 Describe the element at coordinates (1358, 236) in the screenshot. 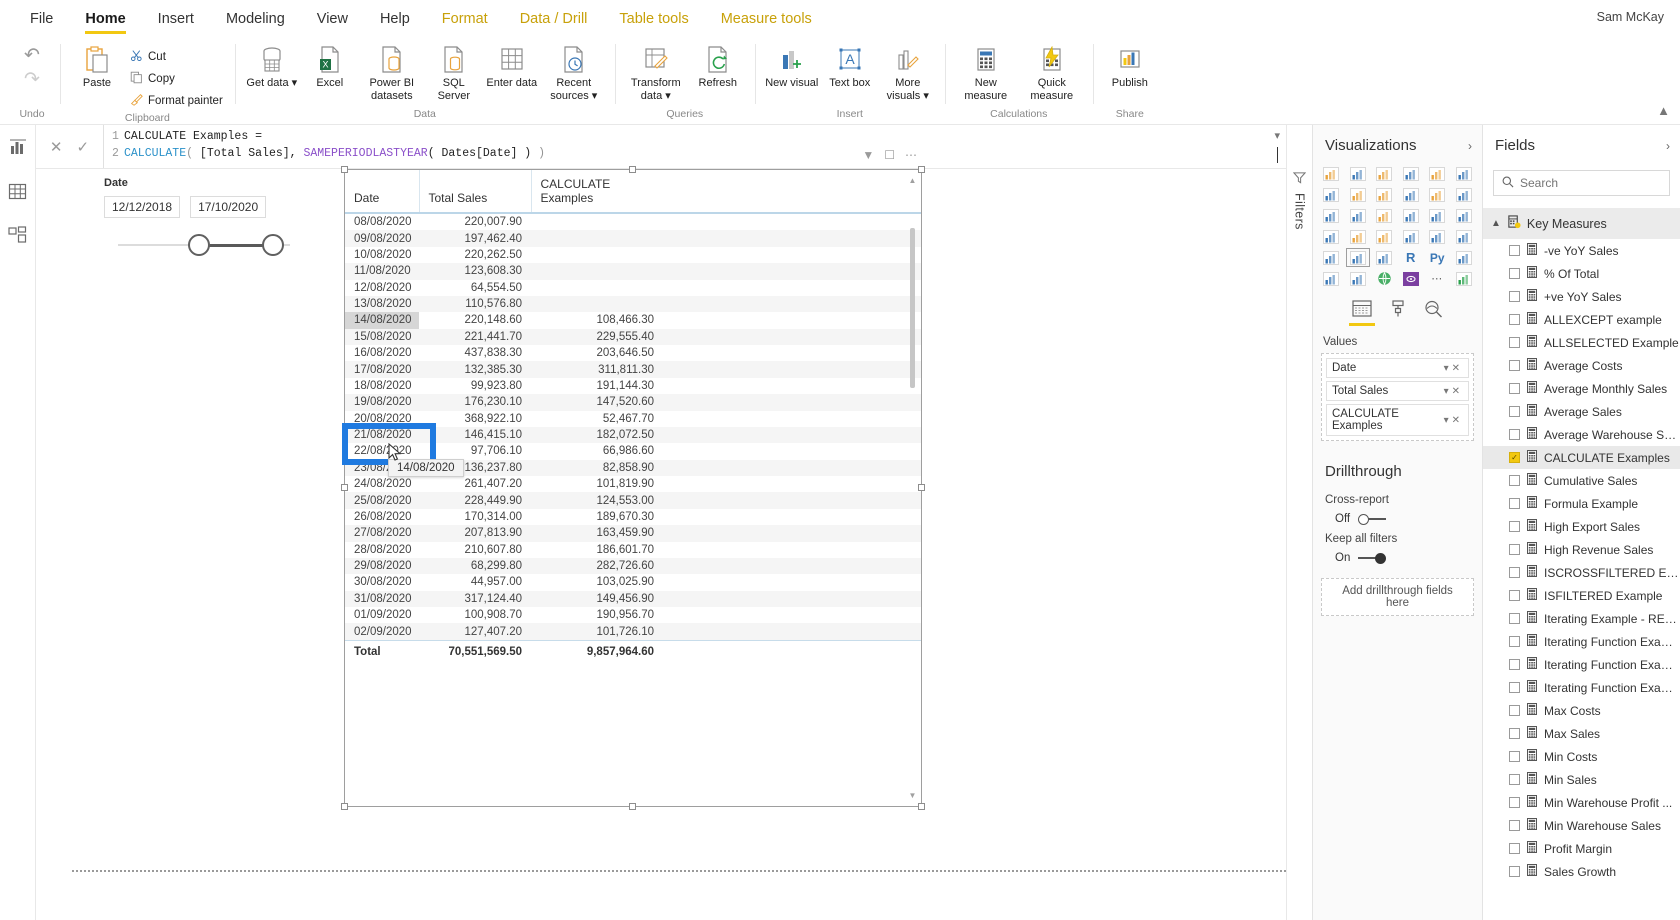

I see `funnel-chart-icon` at that location.